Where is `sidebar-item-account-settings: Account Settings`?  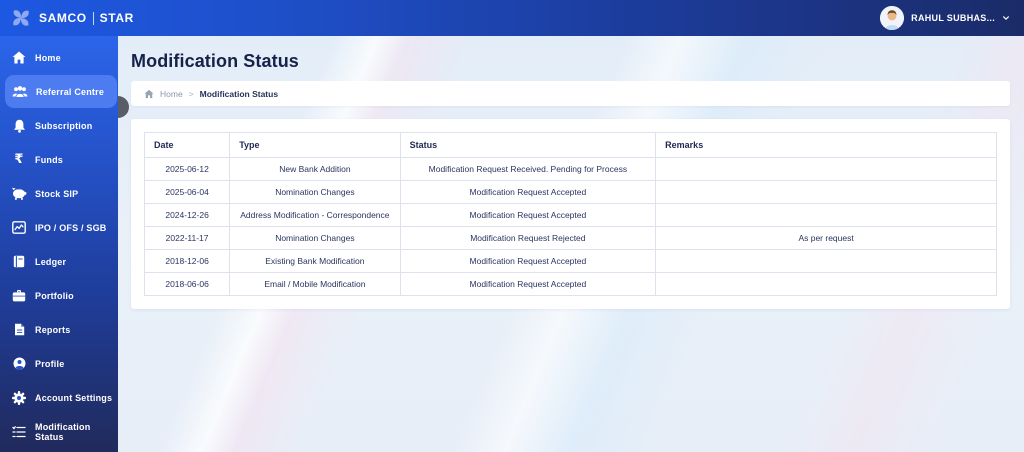
sidebar-item-account-settings: Account Settings is located at coordinates (59, 397).